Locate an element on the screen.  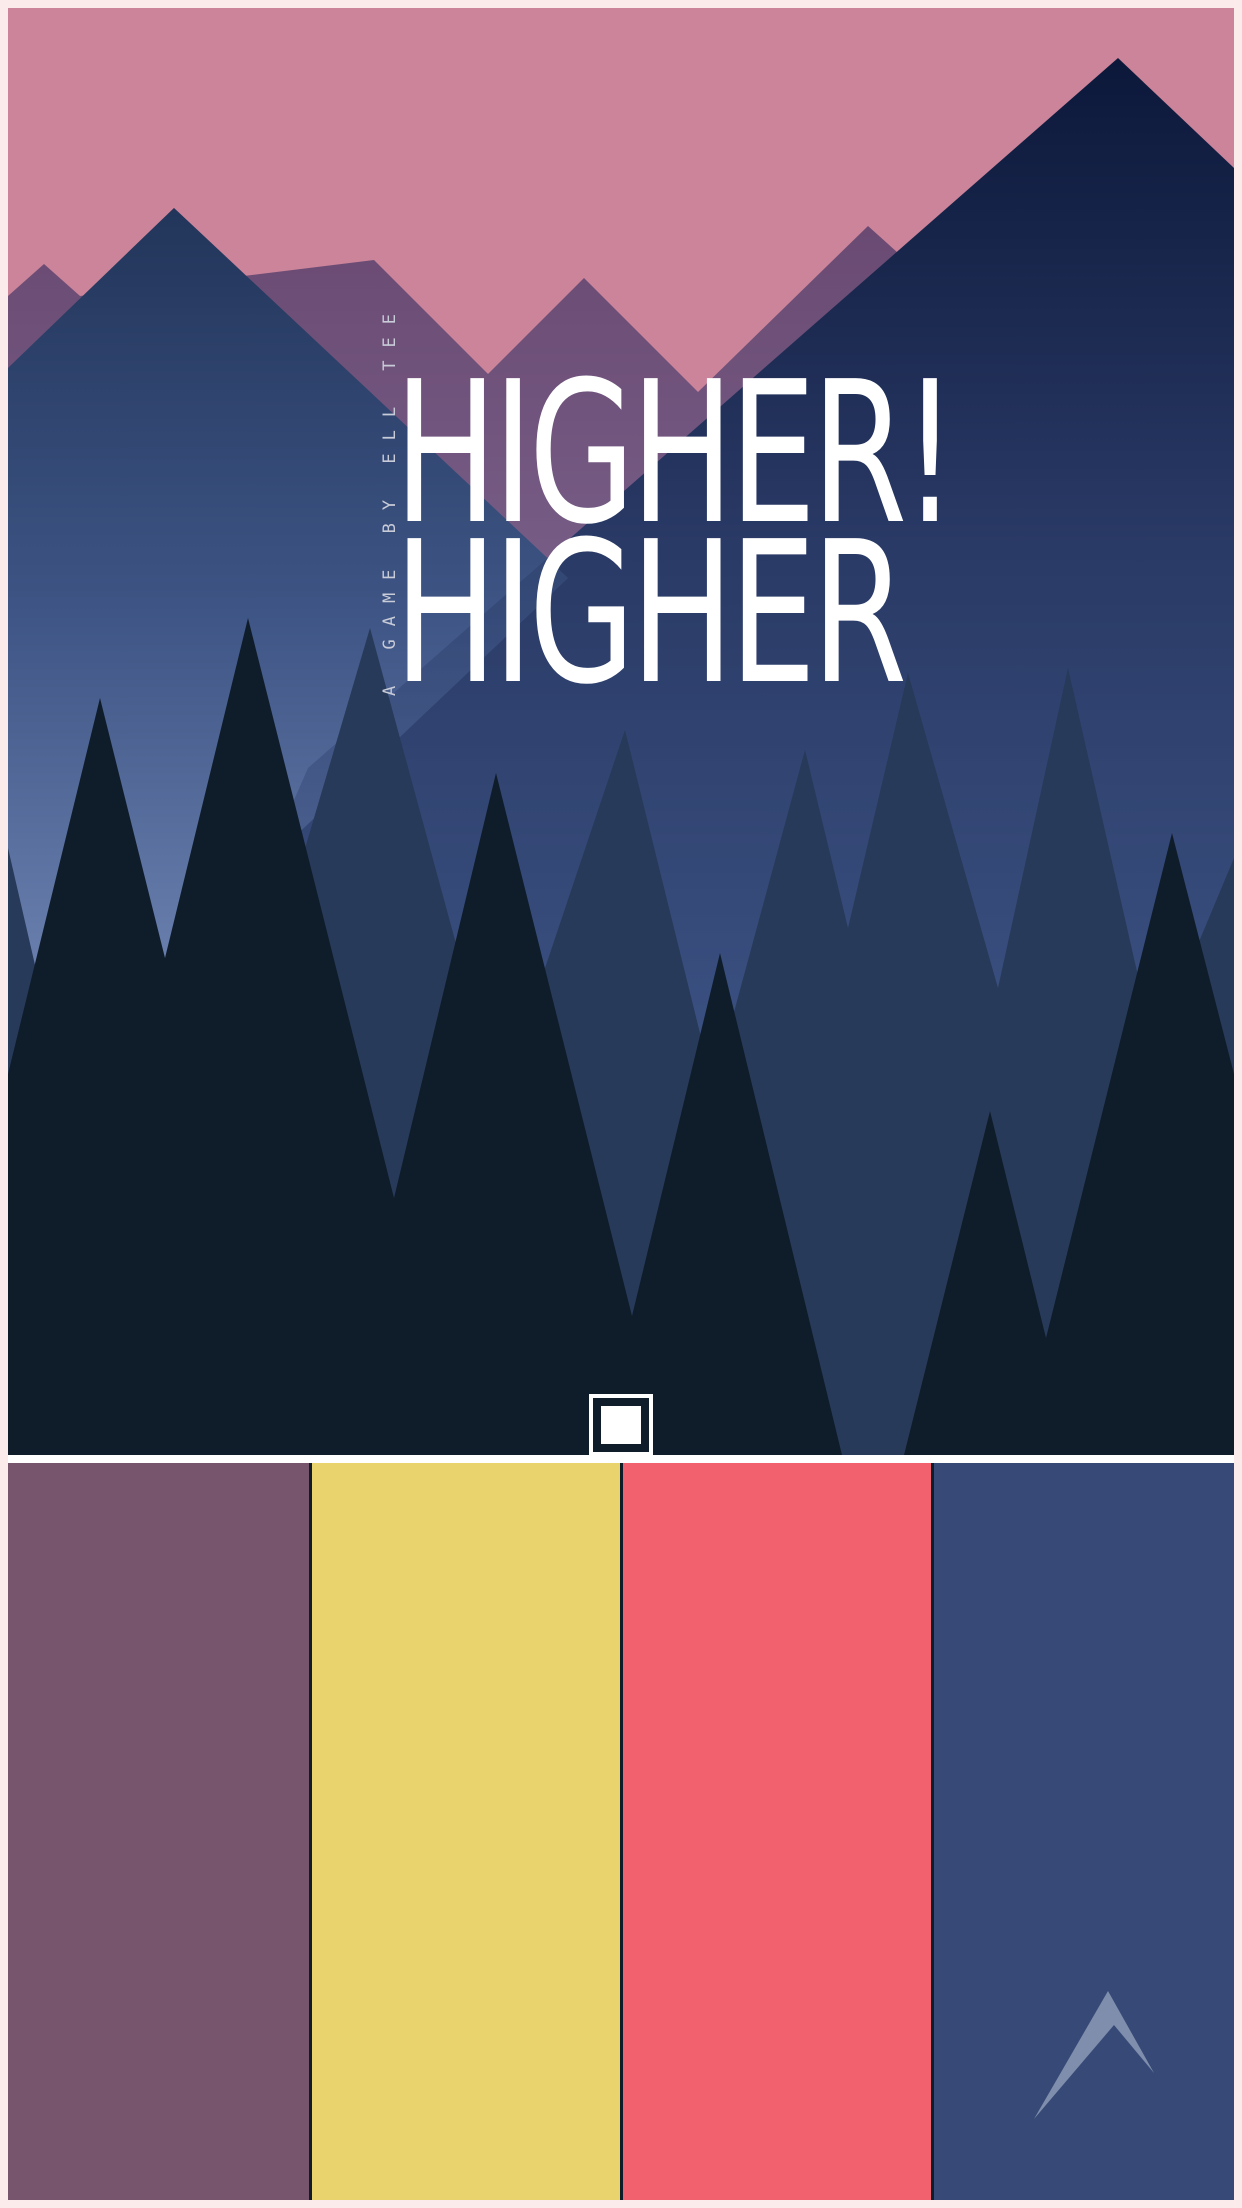
chevron-up-icon is located at coordinates (1095, 2056).